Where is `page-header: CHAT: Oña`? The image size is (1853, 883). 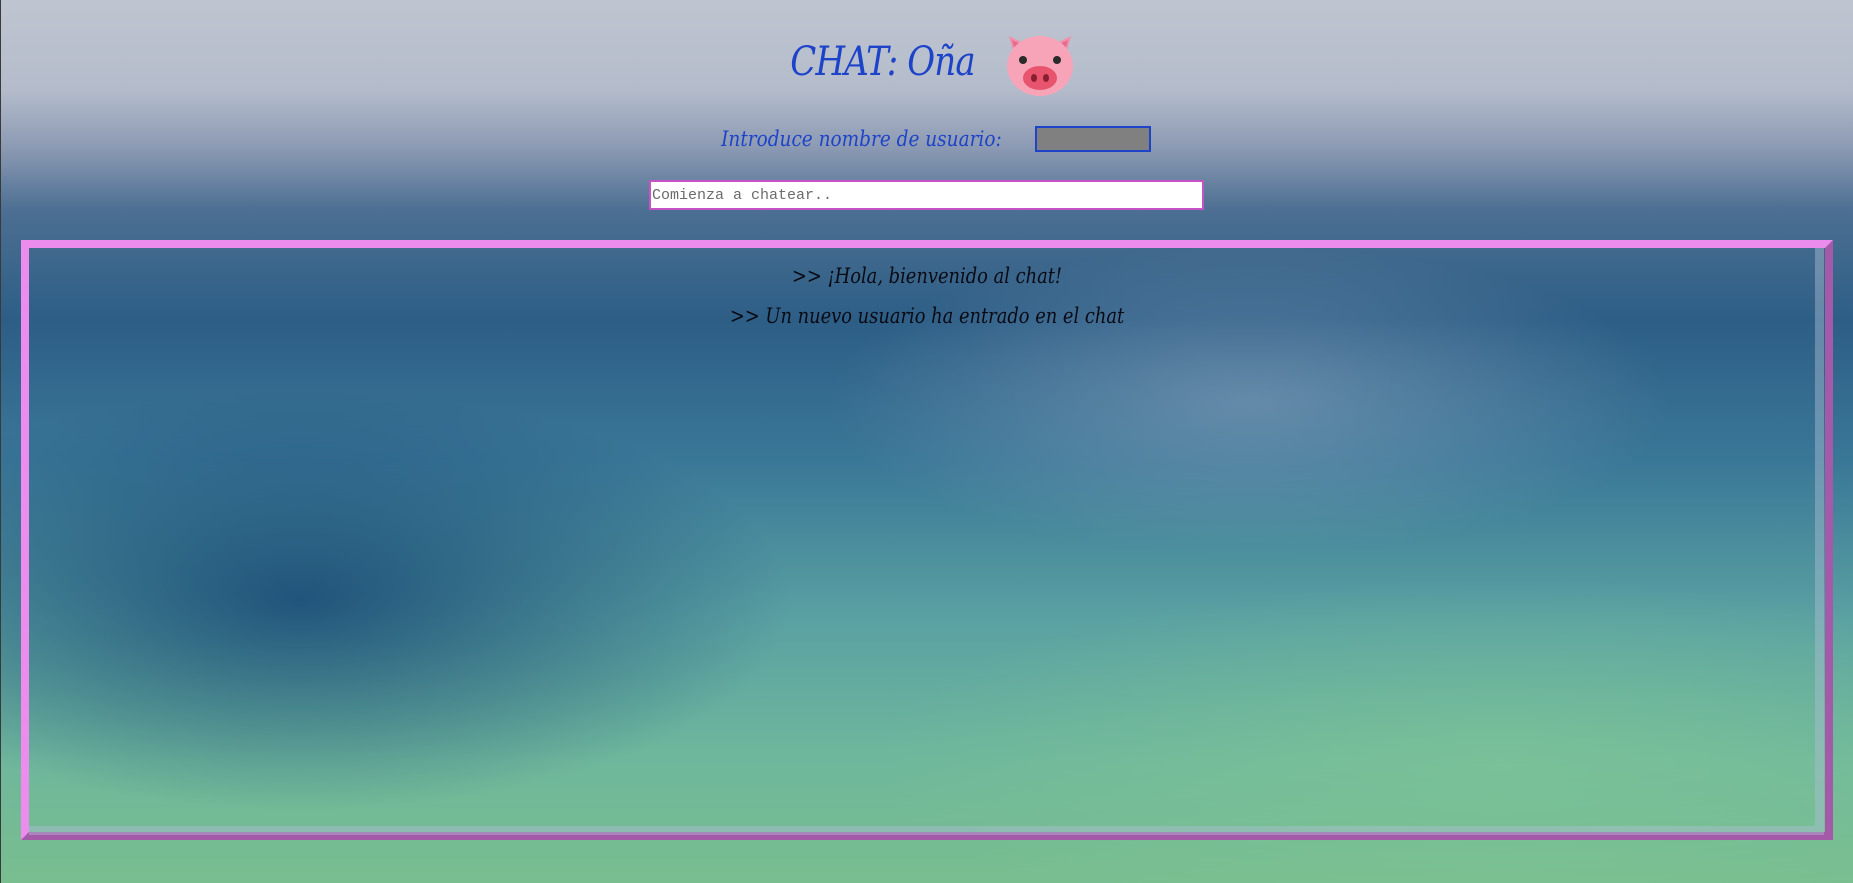
page-header: CHAT: Oña is located at coordinates (926, 62).